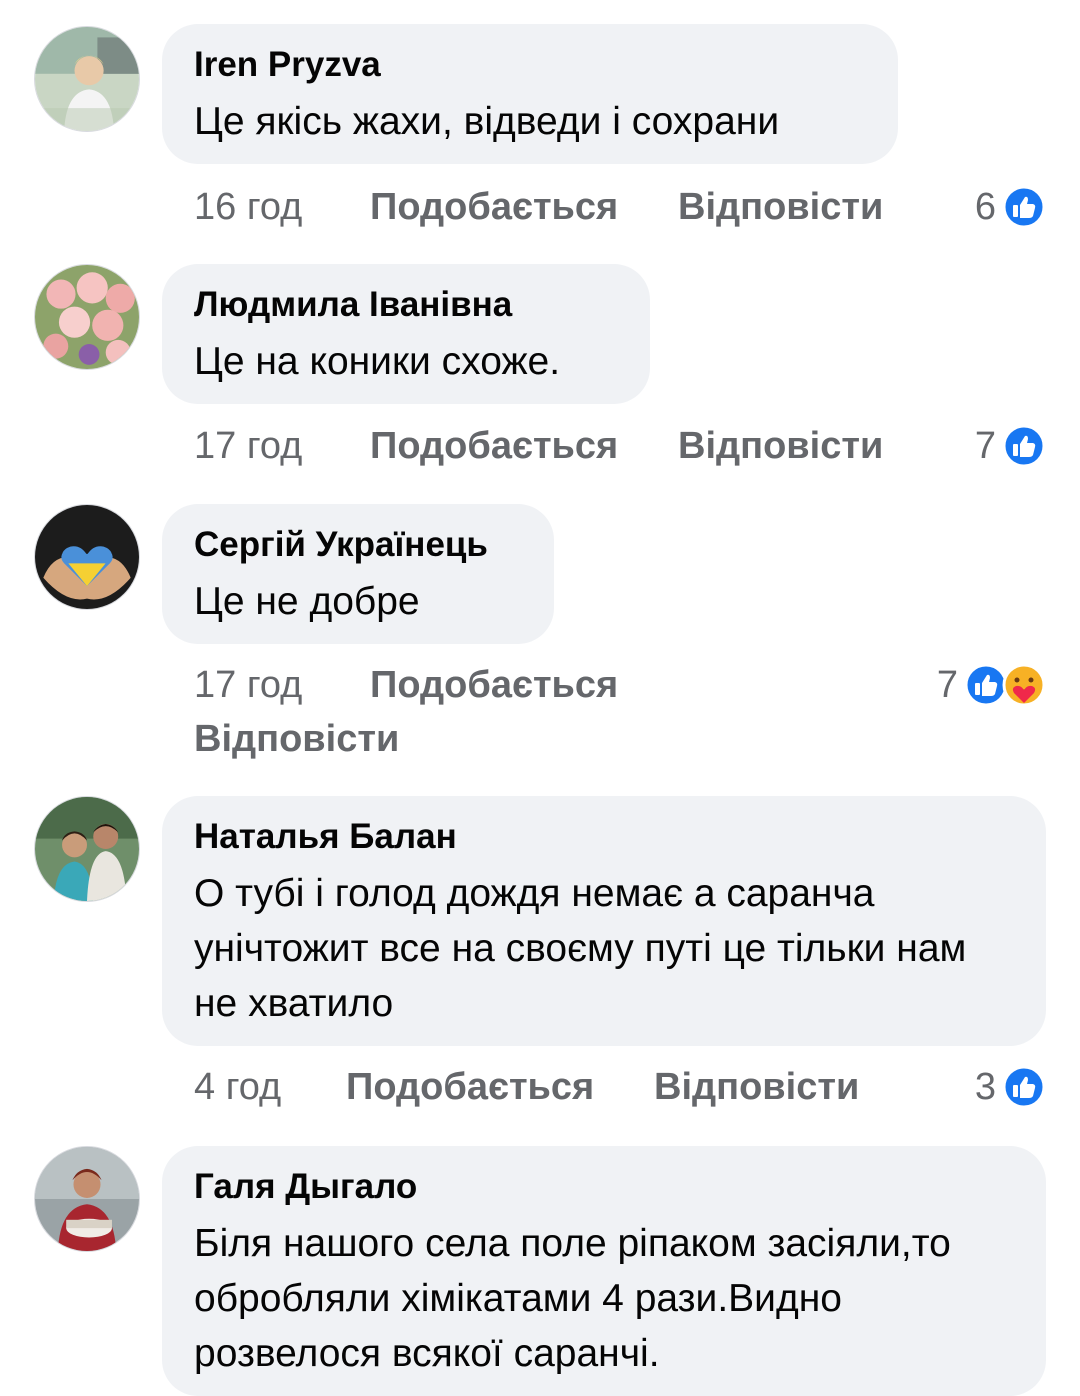  I want to click on comment-actions: 4 год Подобається Відповісти, so click(620, 1087).